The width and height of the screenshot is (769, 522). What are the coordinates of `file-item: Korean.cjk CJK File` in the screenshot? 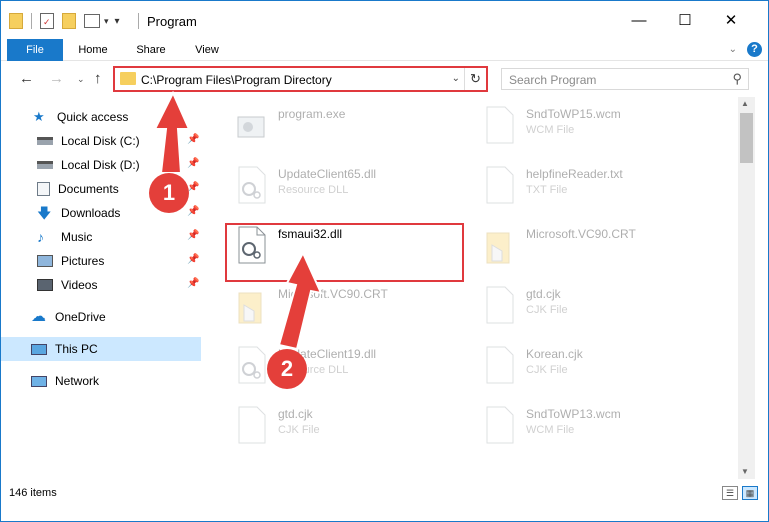 It's located at (598, 368).